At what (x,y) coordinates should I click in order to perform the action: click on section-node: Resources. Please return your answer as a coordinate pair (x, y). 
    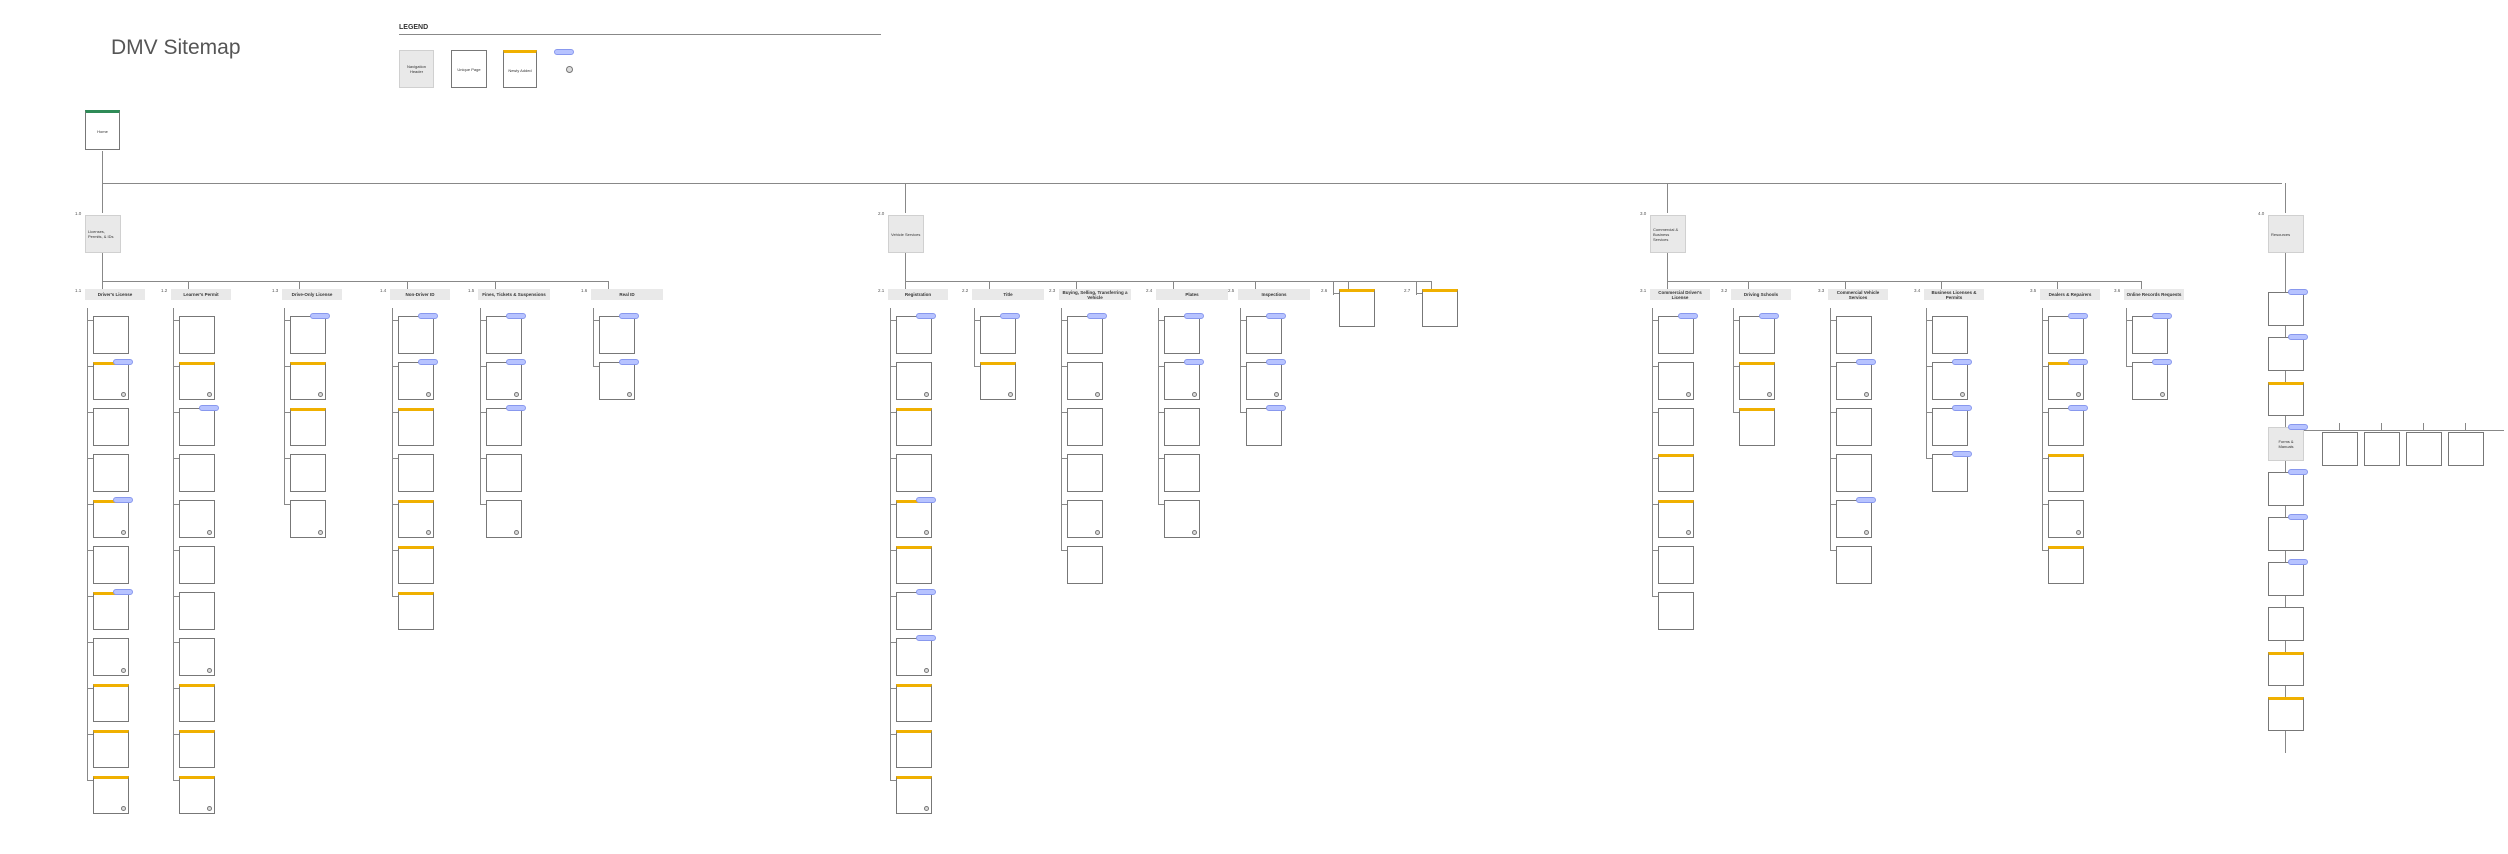
    Looking at the image, I should click on (2286, 234).